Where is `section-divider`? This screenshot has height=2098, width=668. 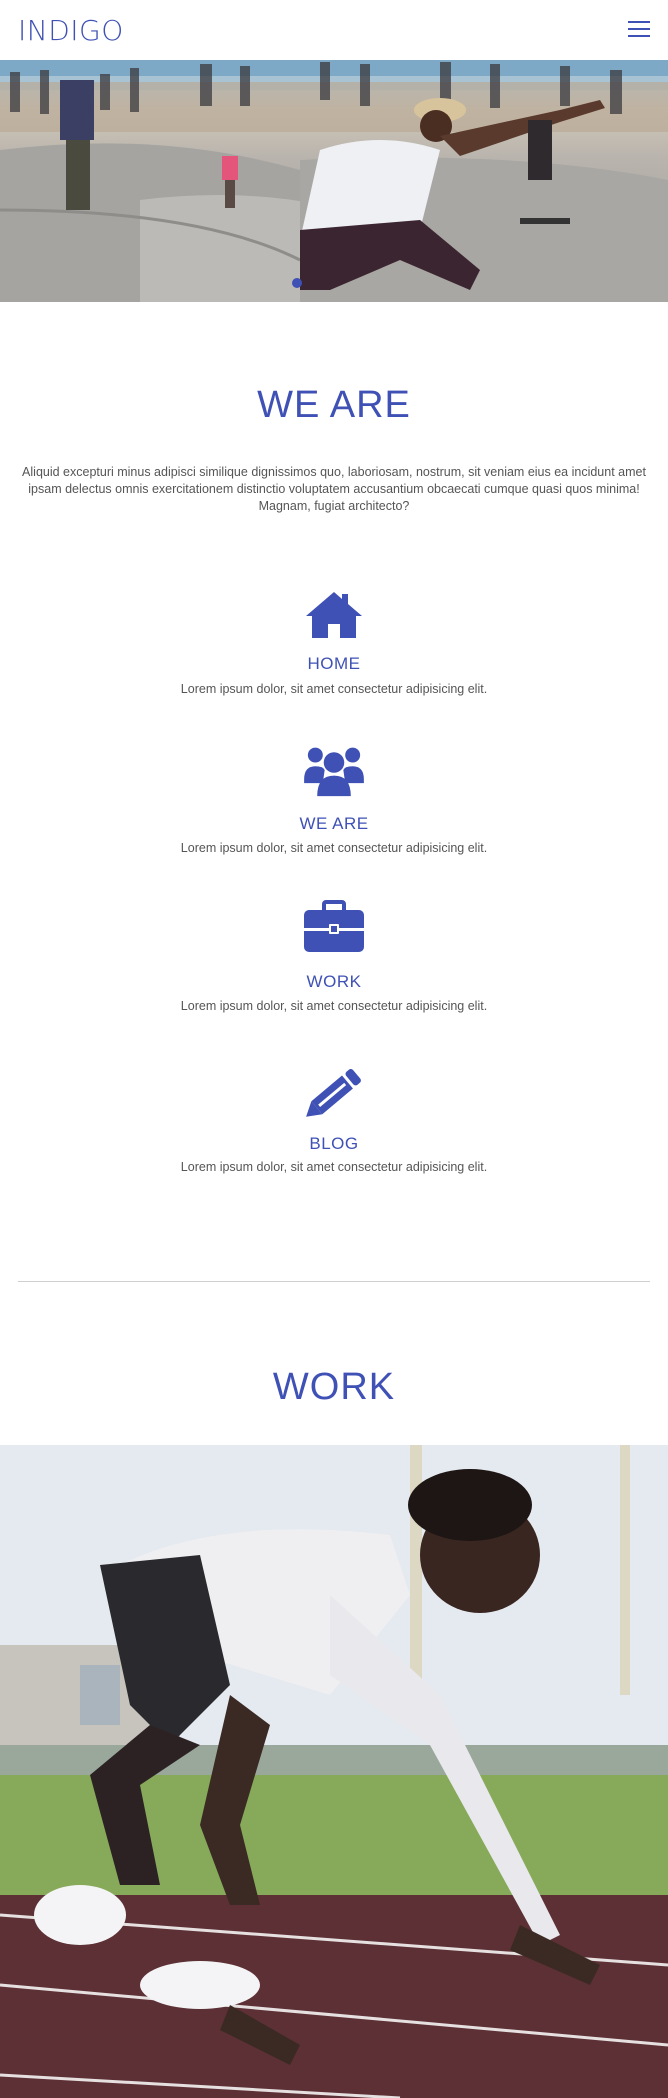 section-divider is located at coordinates (334, 1281).